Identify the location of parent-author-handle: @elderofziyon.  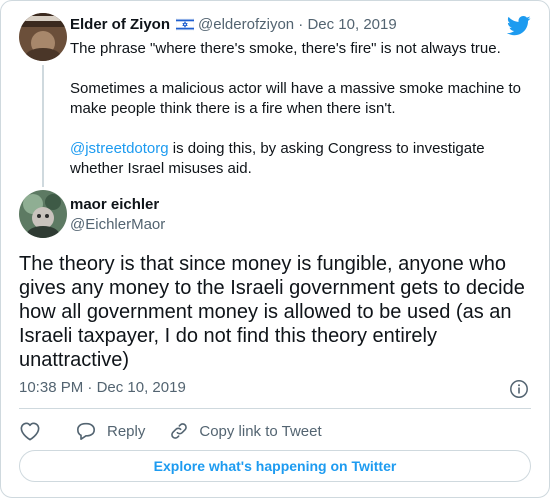
(246, 24).